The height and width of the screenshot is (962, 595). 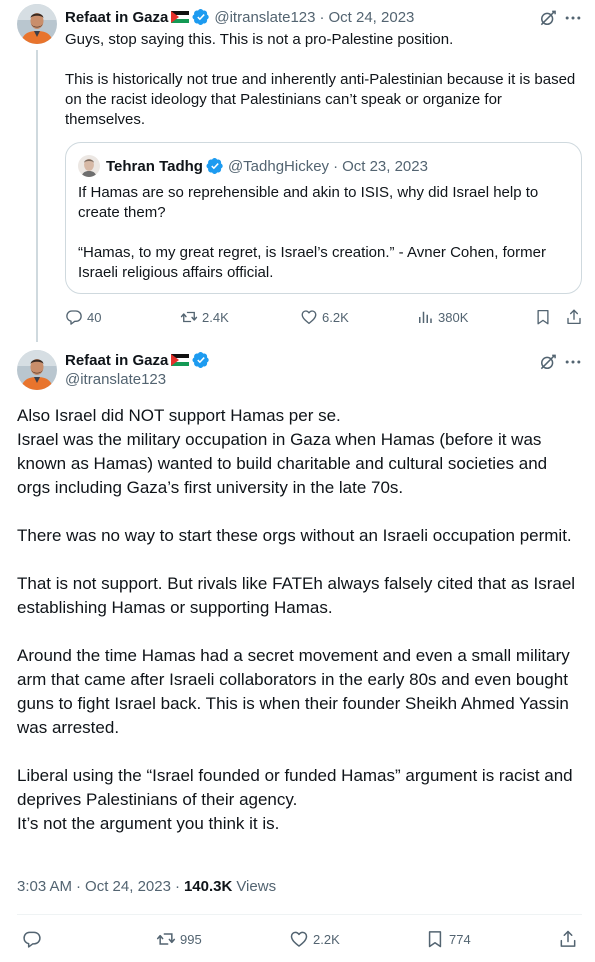 I want to click on views-label: Views, so click(x=256, y=886).